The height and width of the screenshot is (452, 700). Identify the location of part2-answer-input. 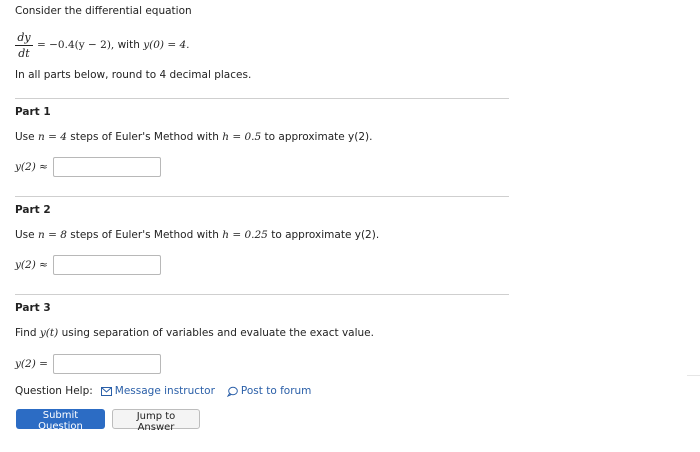
(107, 265).